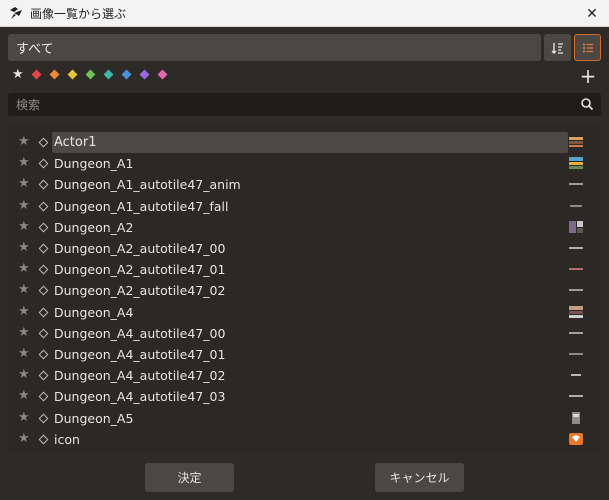 The width and height of the screenshot is (609, 500). Describe the element at coordinates (304, 206) in the screenshot. I see `list-item: ★ Dungeon_A1_autotile47_fall` at that location.